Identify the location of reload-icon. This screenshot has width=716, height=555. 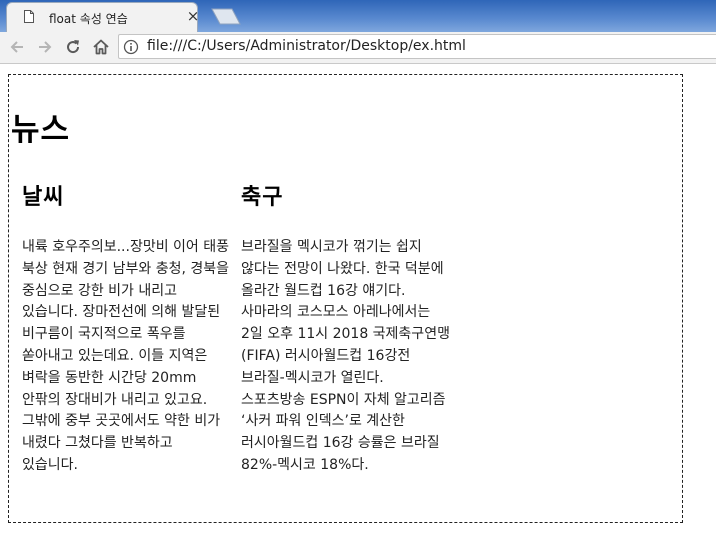
(73, 47).